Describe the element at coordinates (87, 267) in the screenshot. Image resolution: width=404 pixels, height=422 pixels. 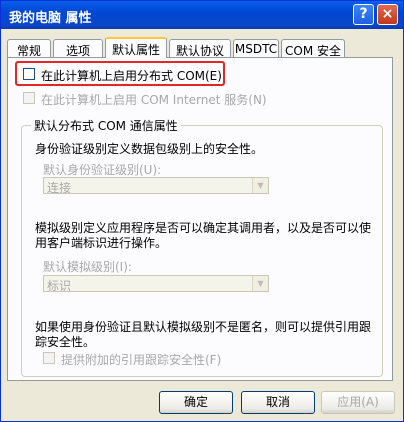
I see `imp-level-label: 默认模拟级别(I):` at that location.